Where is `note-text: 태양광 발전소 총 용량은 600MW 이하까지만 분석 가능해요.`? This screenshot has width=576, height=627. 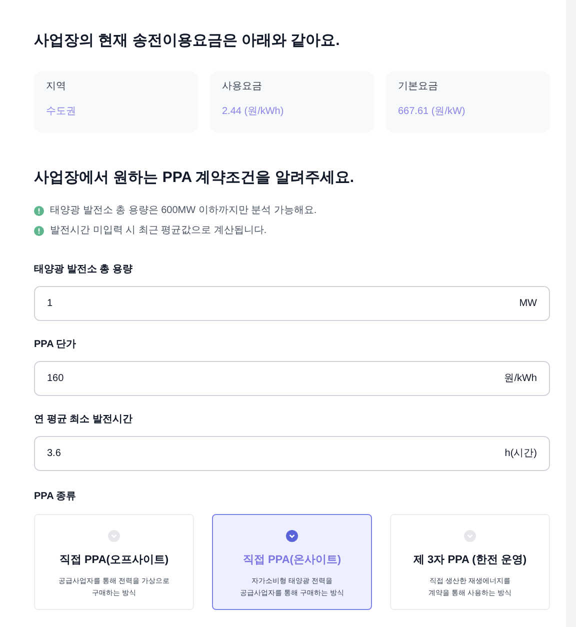 note-text: 태양광 발전소 총 용량은 600MW 이하까지만 분석 가능해요. is located at coordinates (183, 211).